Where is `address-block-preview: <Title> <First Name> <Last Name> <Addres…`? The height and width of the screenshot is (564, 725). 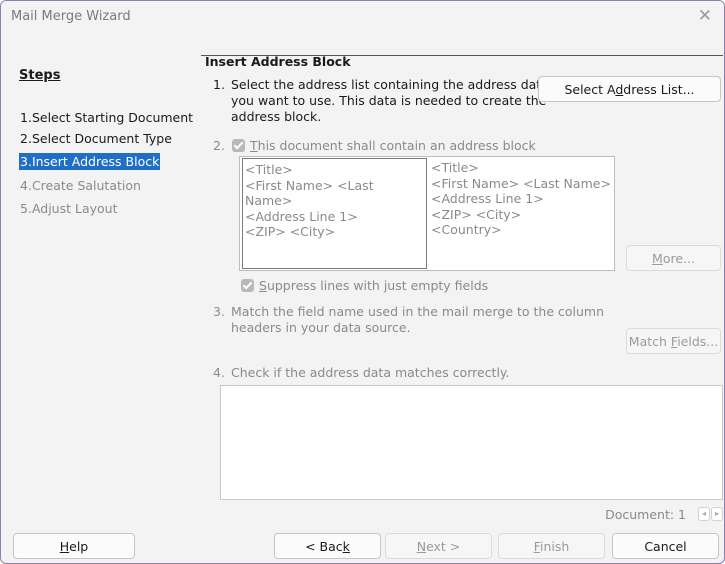 address-block-preview: <Title> <First Name> <Last Name> <Addres… is located at coordinates (427, 213).